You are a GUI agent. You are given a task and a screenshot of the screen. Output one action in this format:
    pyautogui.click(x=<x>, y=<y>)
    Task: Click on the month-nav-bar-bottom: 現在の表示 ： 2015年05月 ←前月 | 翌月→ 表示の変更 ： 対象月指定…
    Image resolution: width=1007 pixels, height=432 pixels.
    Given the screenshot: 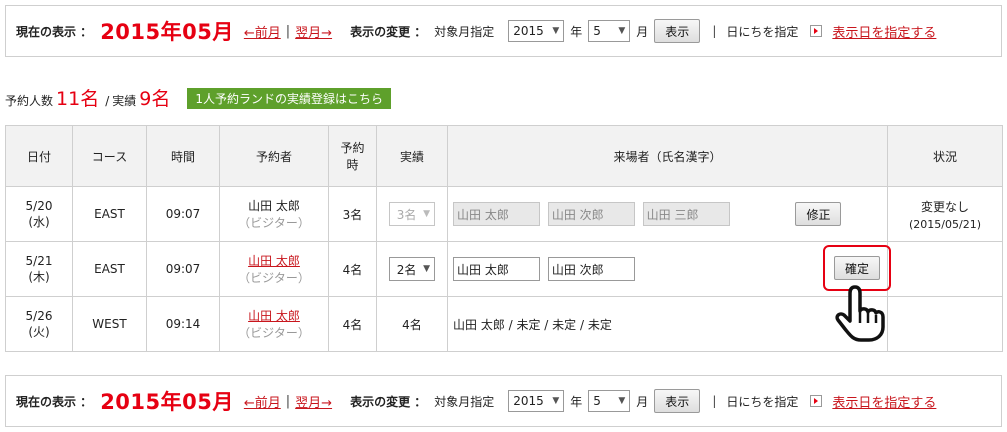 What is the action you would take?
    pyautogui.click(x=503, y=401)
    